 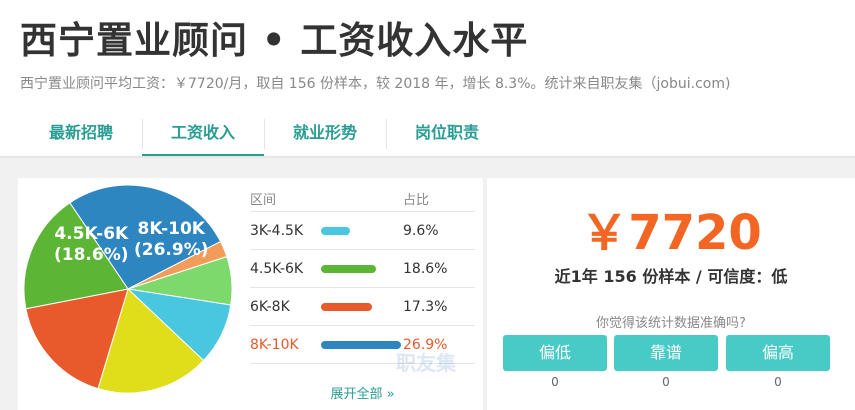 I want to click on pie-label-8k-10k-pct: (26.9%), so click(x=171, y=250).